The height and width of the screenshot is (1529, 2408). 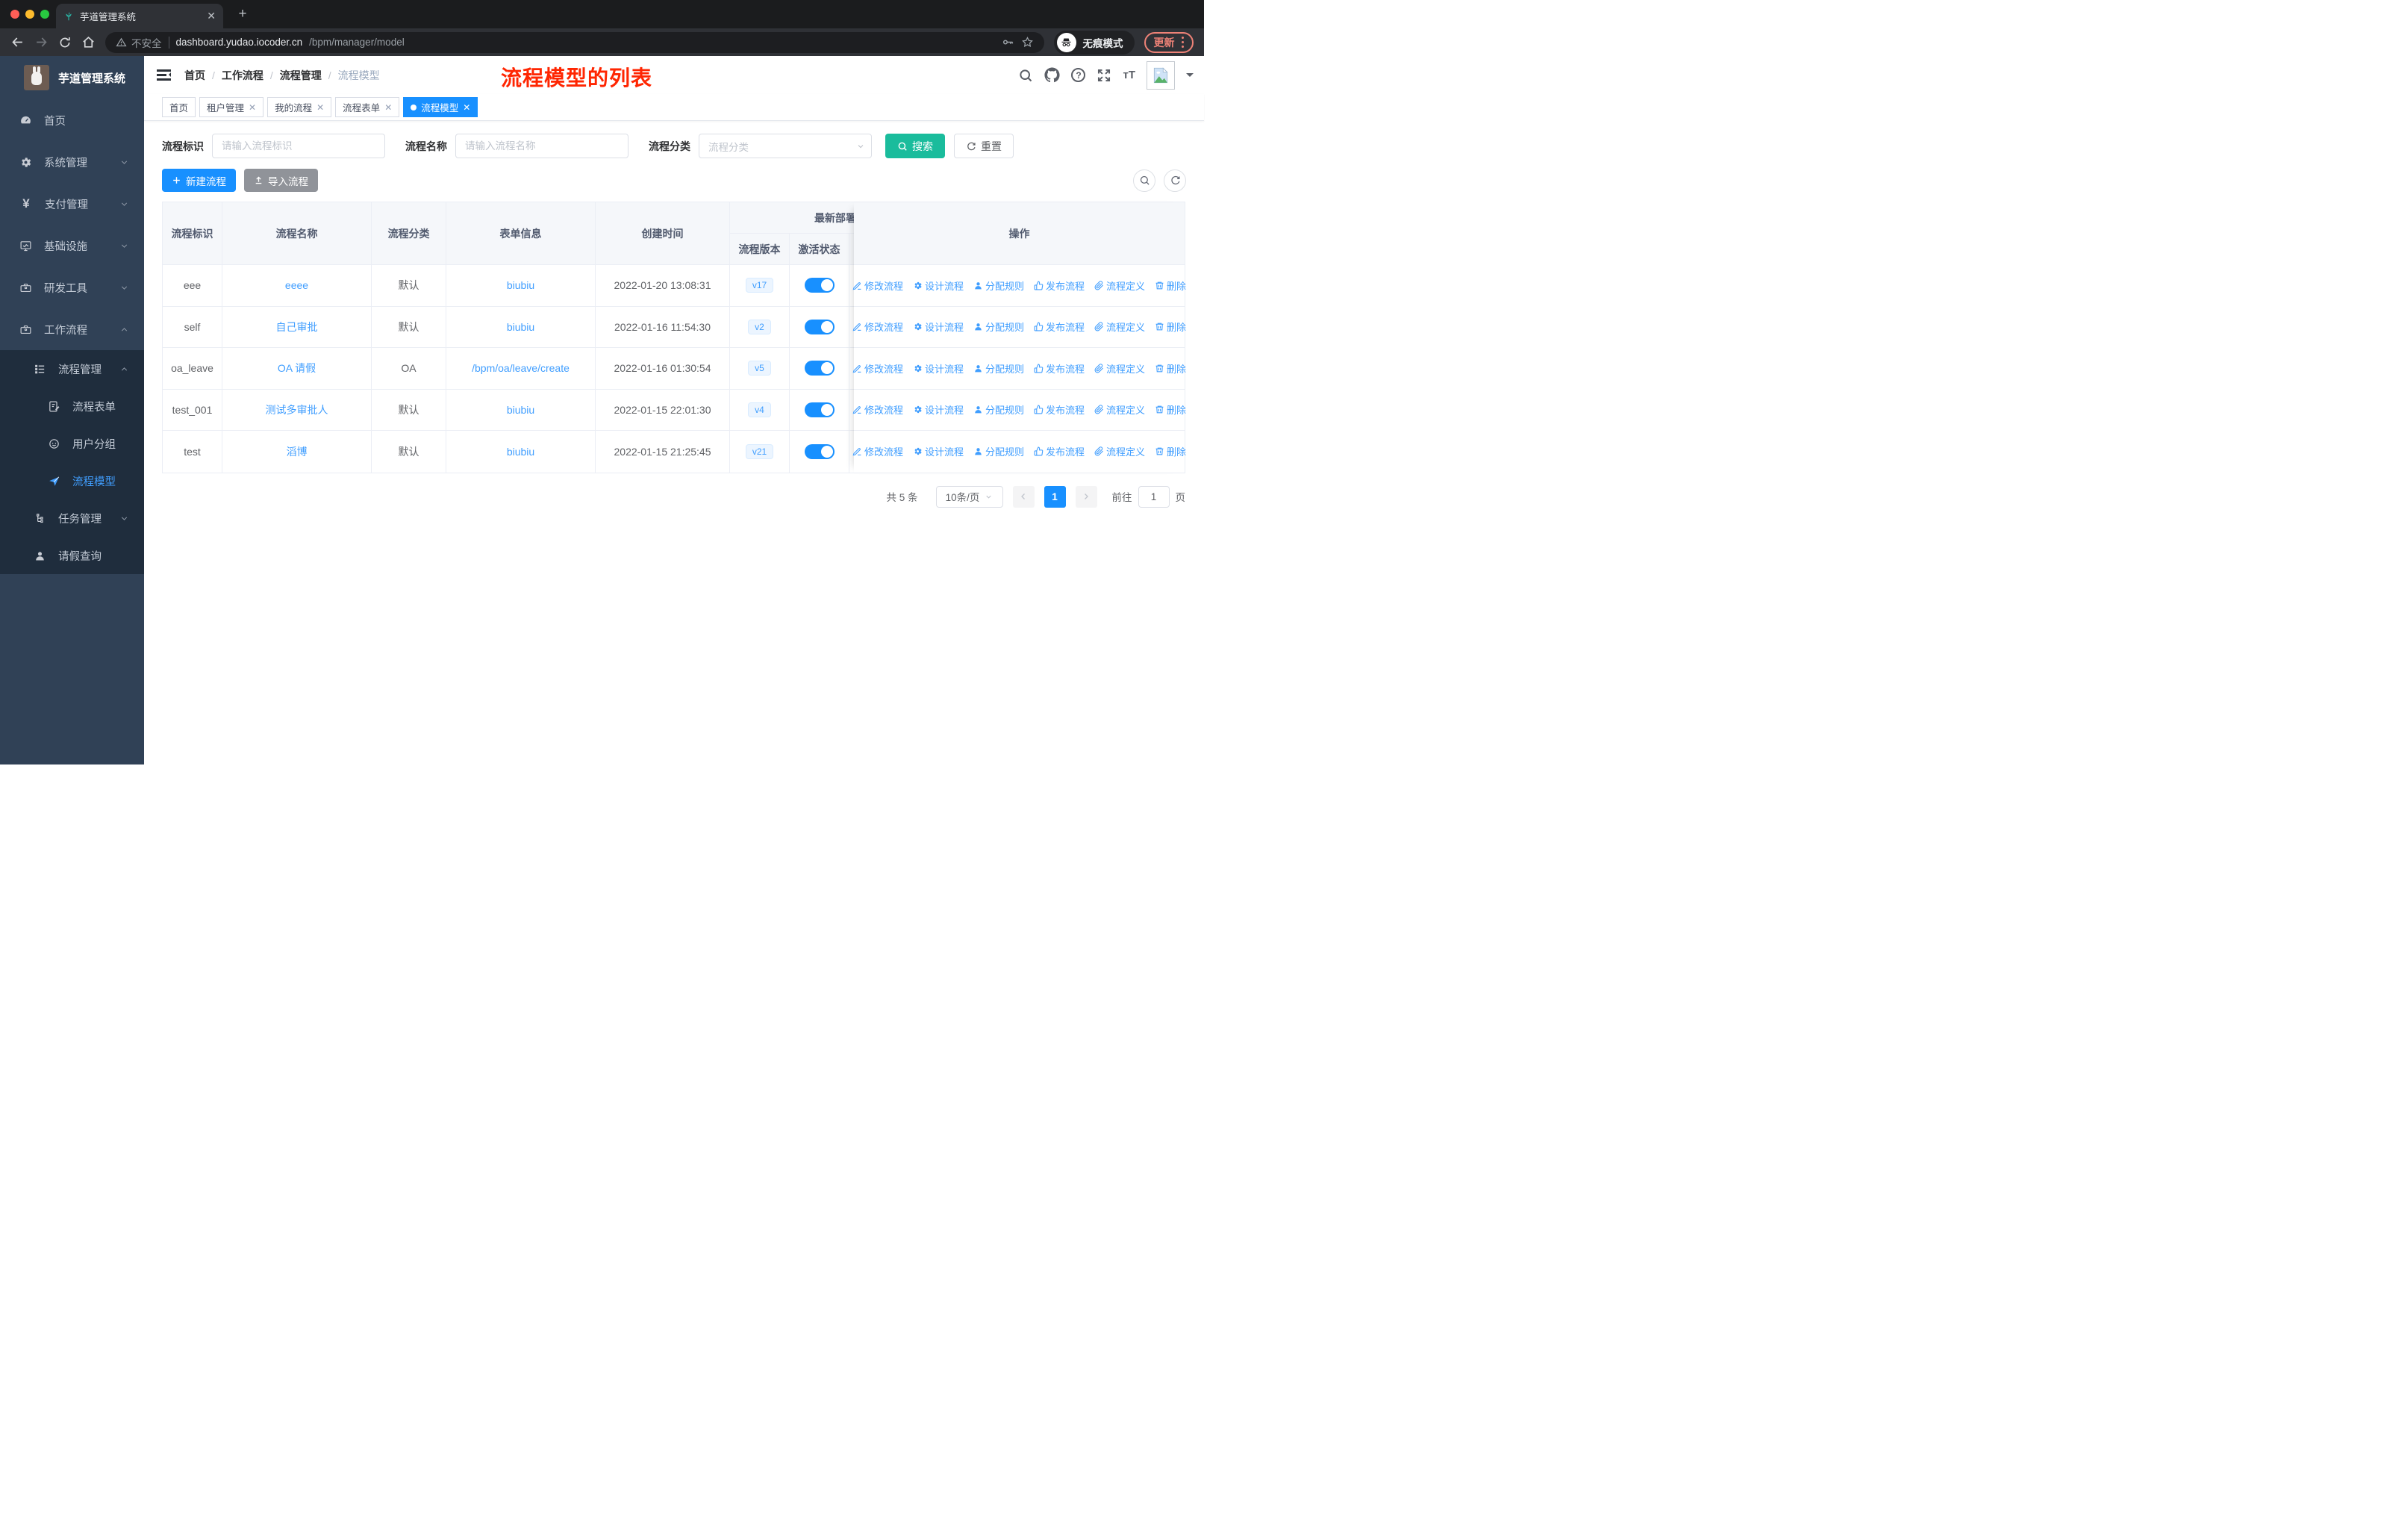 What do you see at coordinates (1008, 42) in the screenshot?
I see `key-icon` at bounding box center [1008, 42].